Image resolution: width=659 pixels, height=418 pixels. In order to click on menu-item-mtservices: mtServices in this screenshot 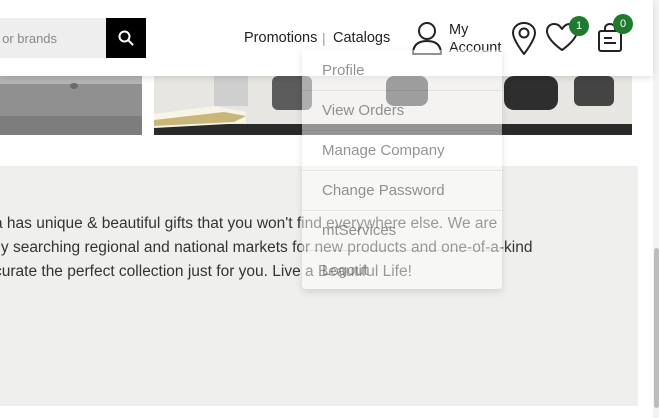, I will do `click(402, 230)`.